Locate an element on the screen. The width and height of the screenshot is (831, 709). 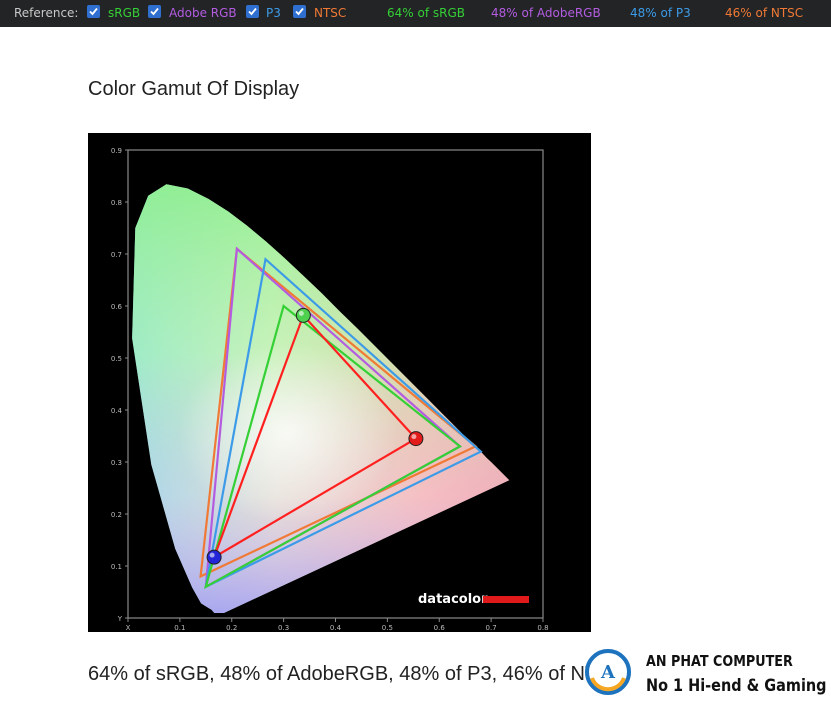
green-primary-marker-highlight is located at coordinates (301, 313).